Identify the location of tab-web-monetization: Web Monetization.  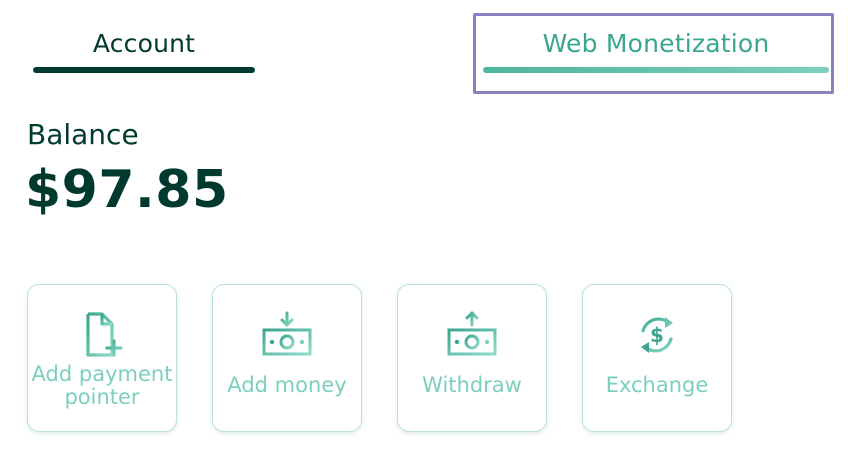
(656, 40).